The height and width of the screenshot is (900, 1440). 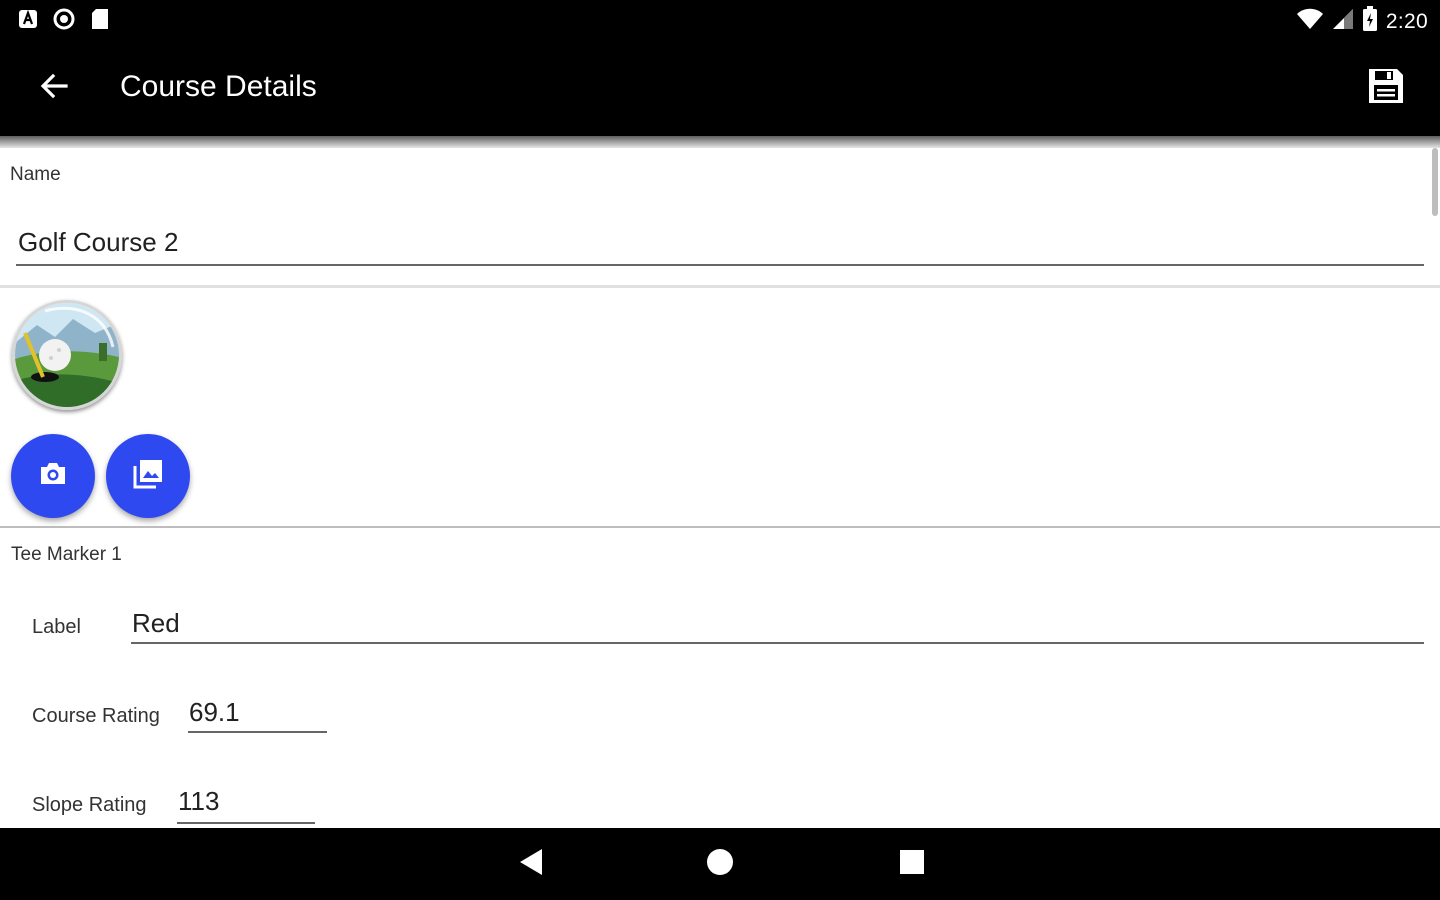 What do you see at coordinates (720, 245) in the screenshot?
I see `name-input: Golf Course 2` at bounding box center [720, 245].